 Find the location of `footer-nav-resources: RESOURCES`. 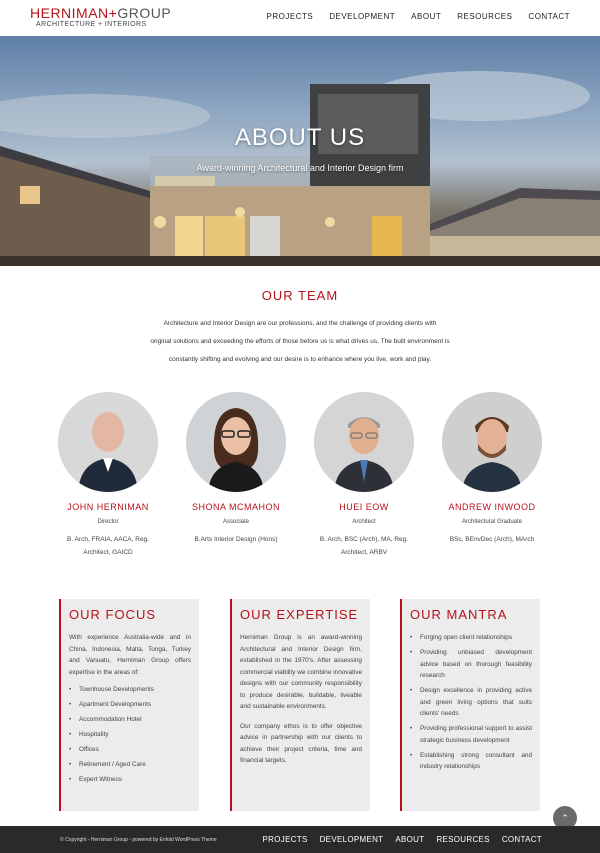

footer-nav-resources: RESOURCES is located at coordinates (462, 839).